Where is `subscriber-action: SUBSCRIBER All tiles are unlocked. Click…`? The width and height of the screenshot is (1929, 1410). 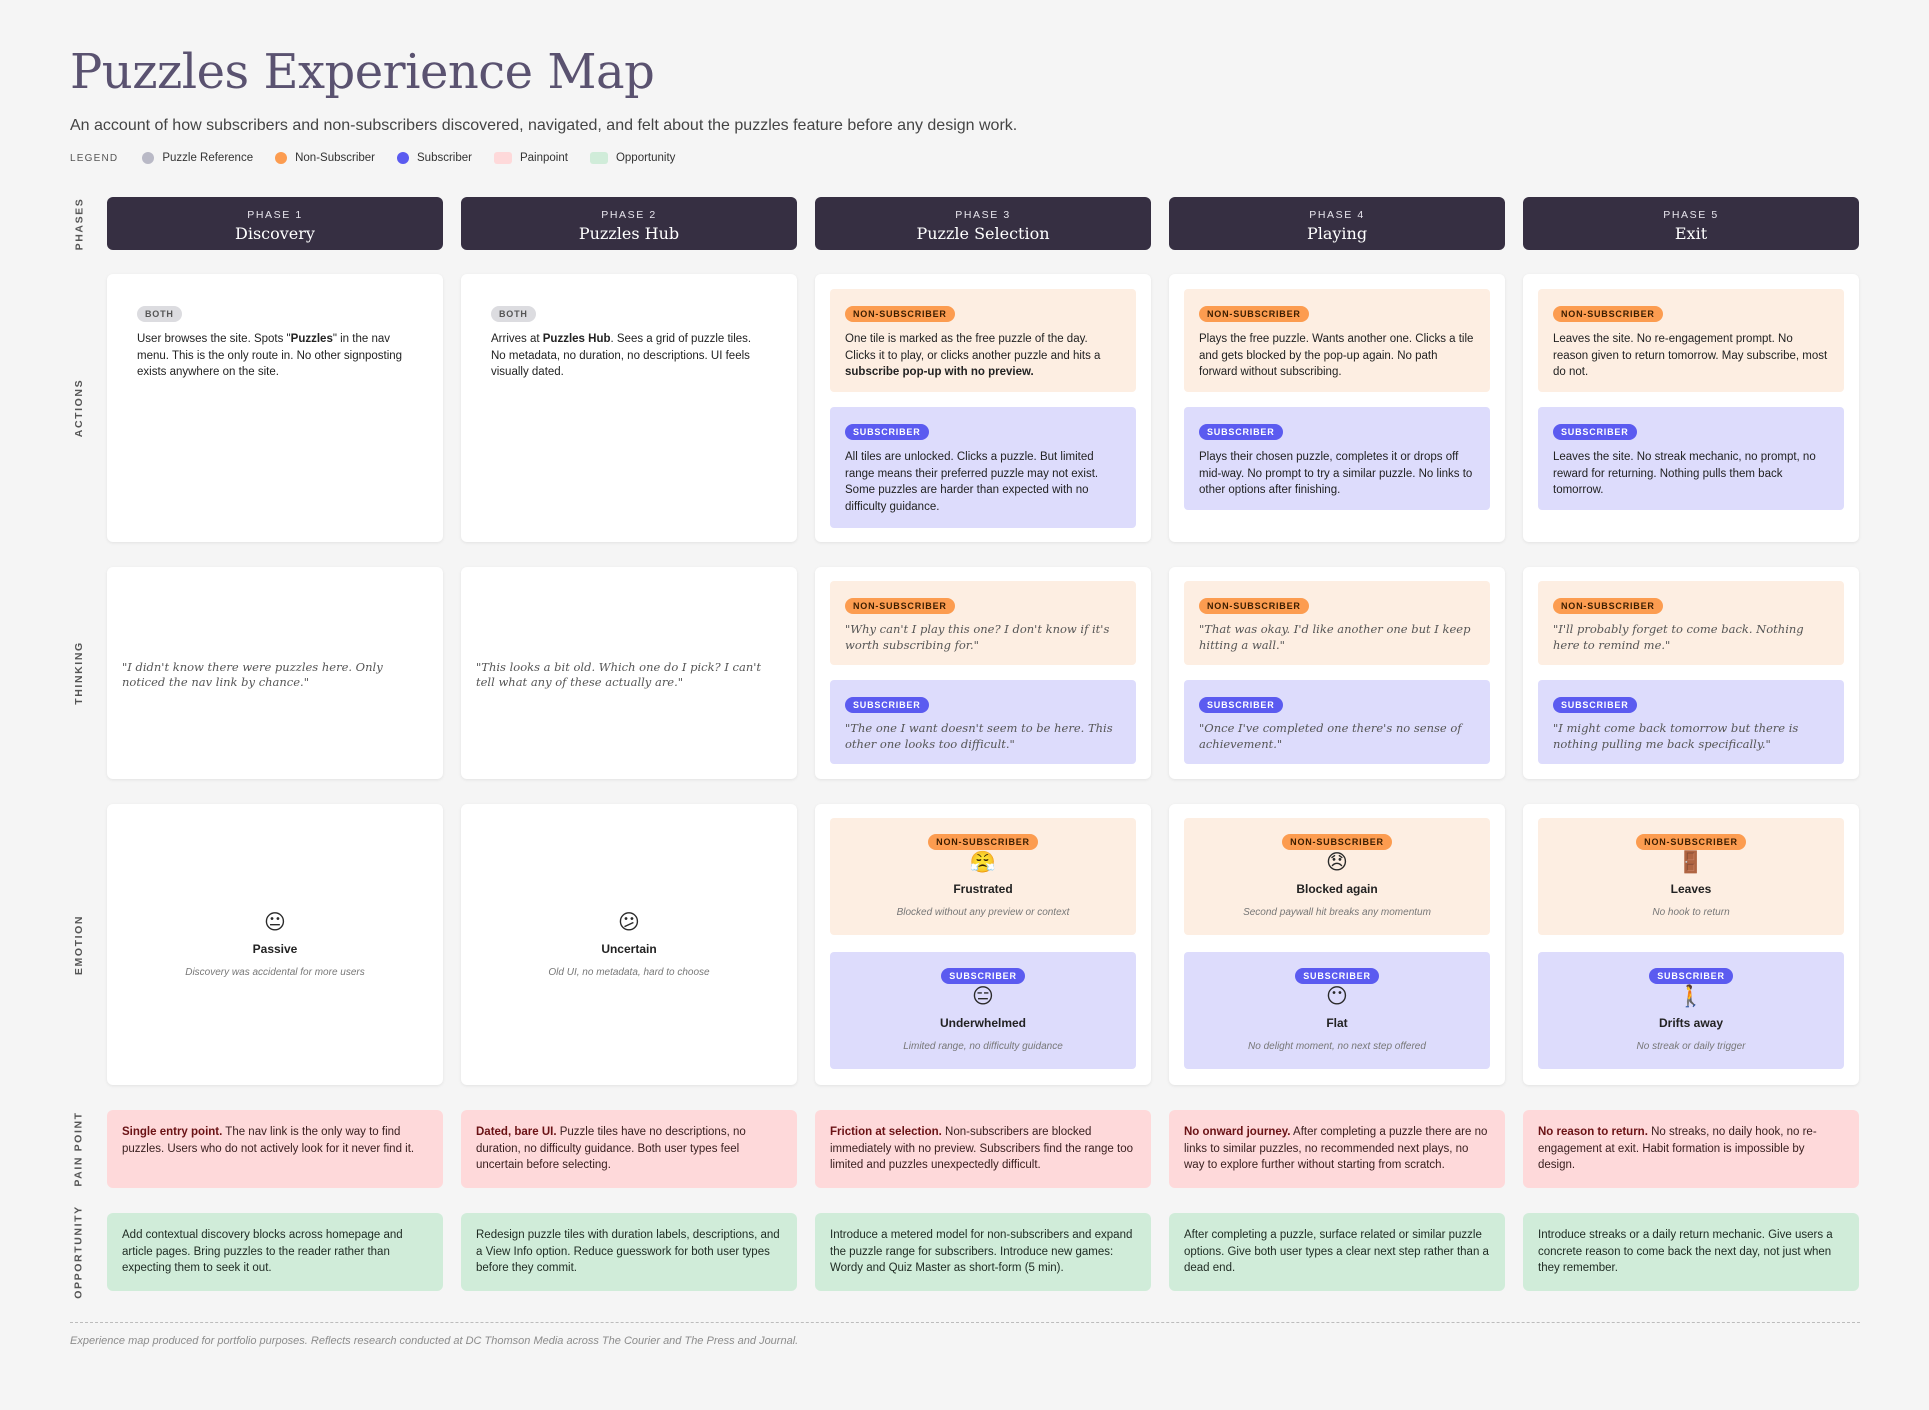
subscriber-action: SUBSCRIBER All tiles are unlocked. Click… is located at coordinates (983, 467).